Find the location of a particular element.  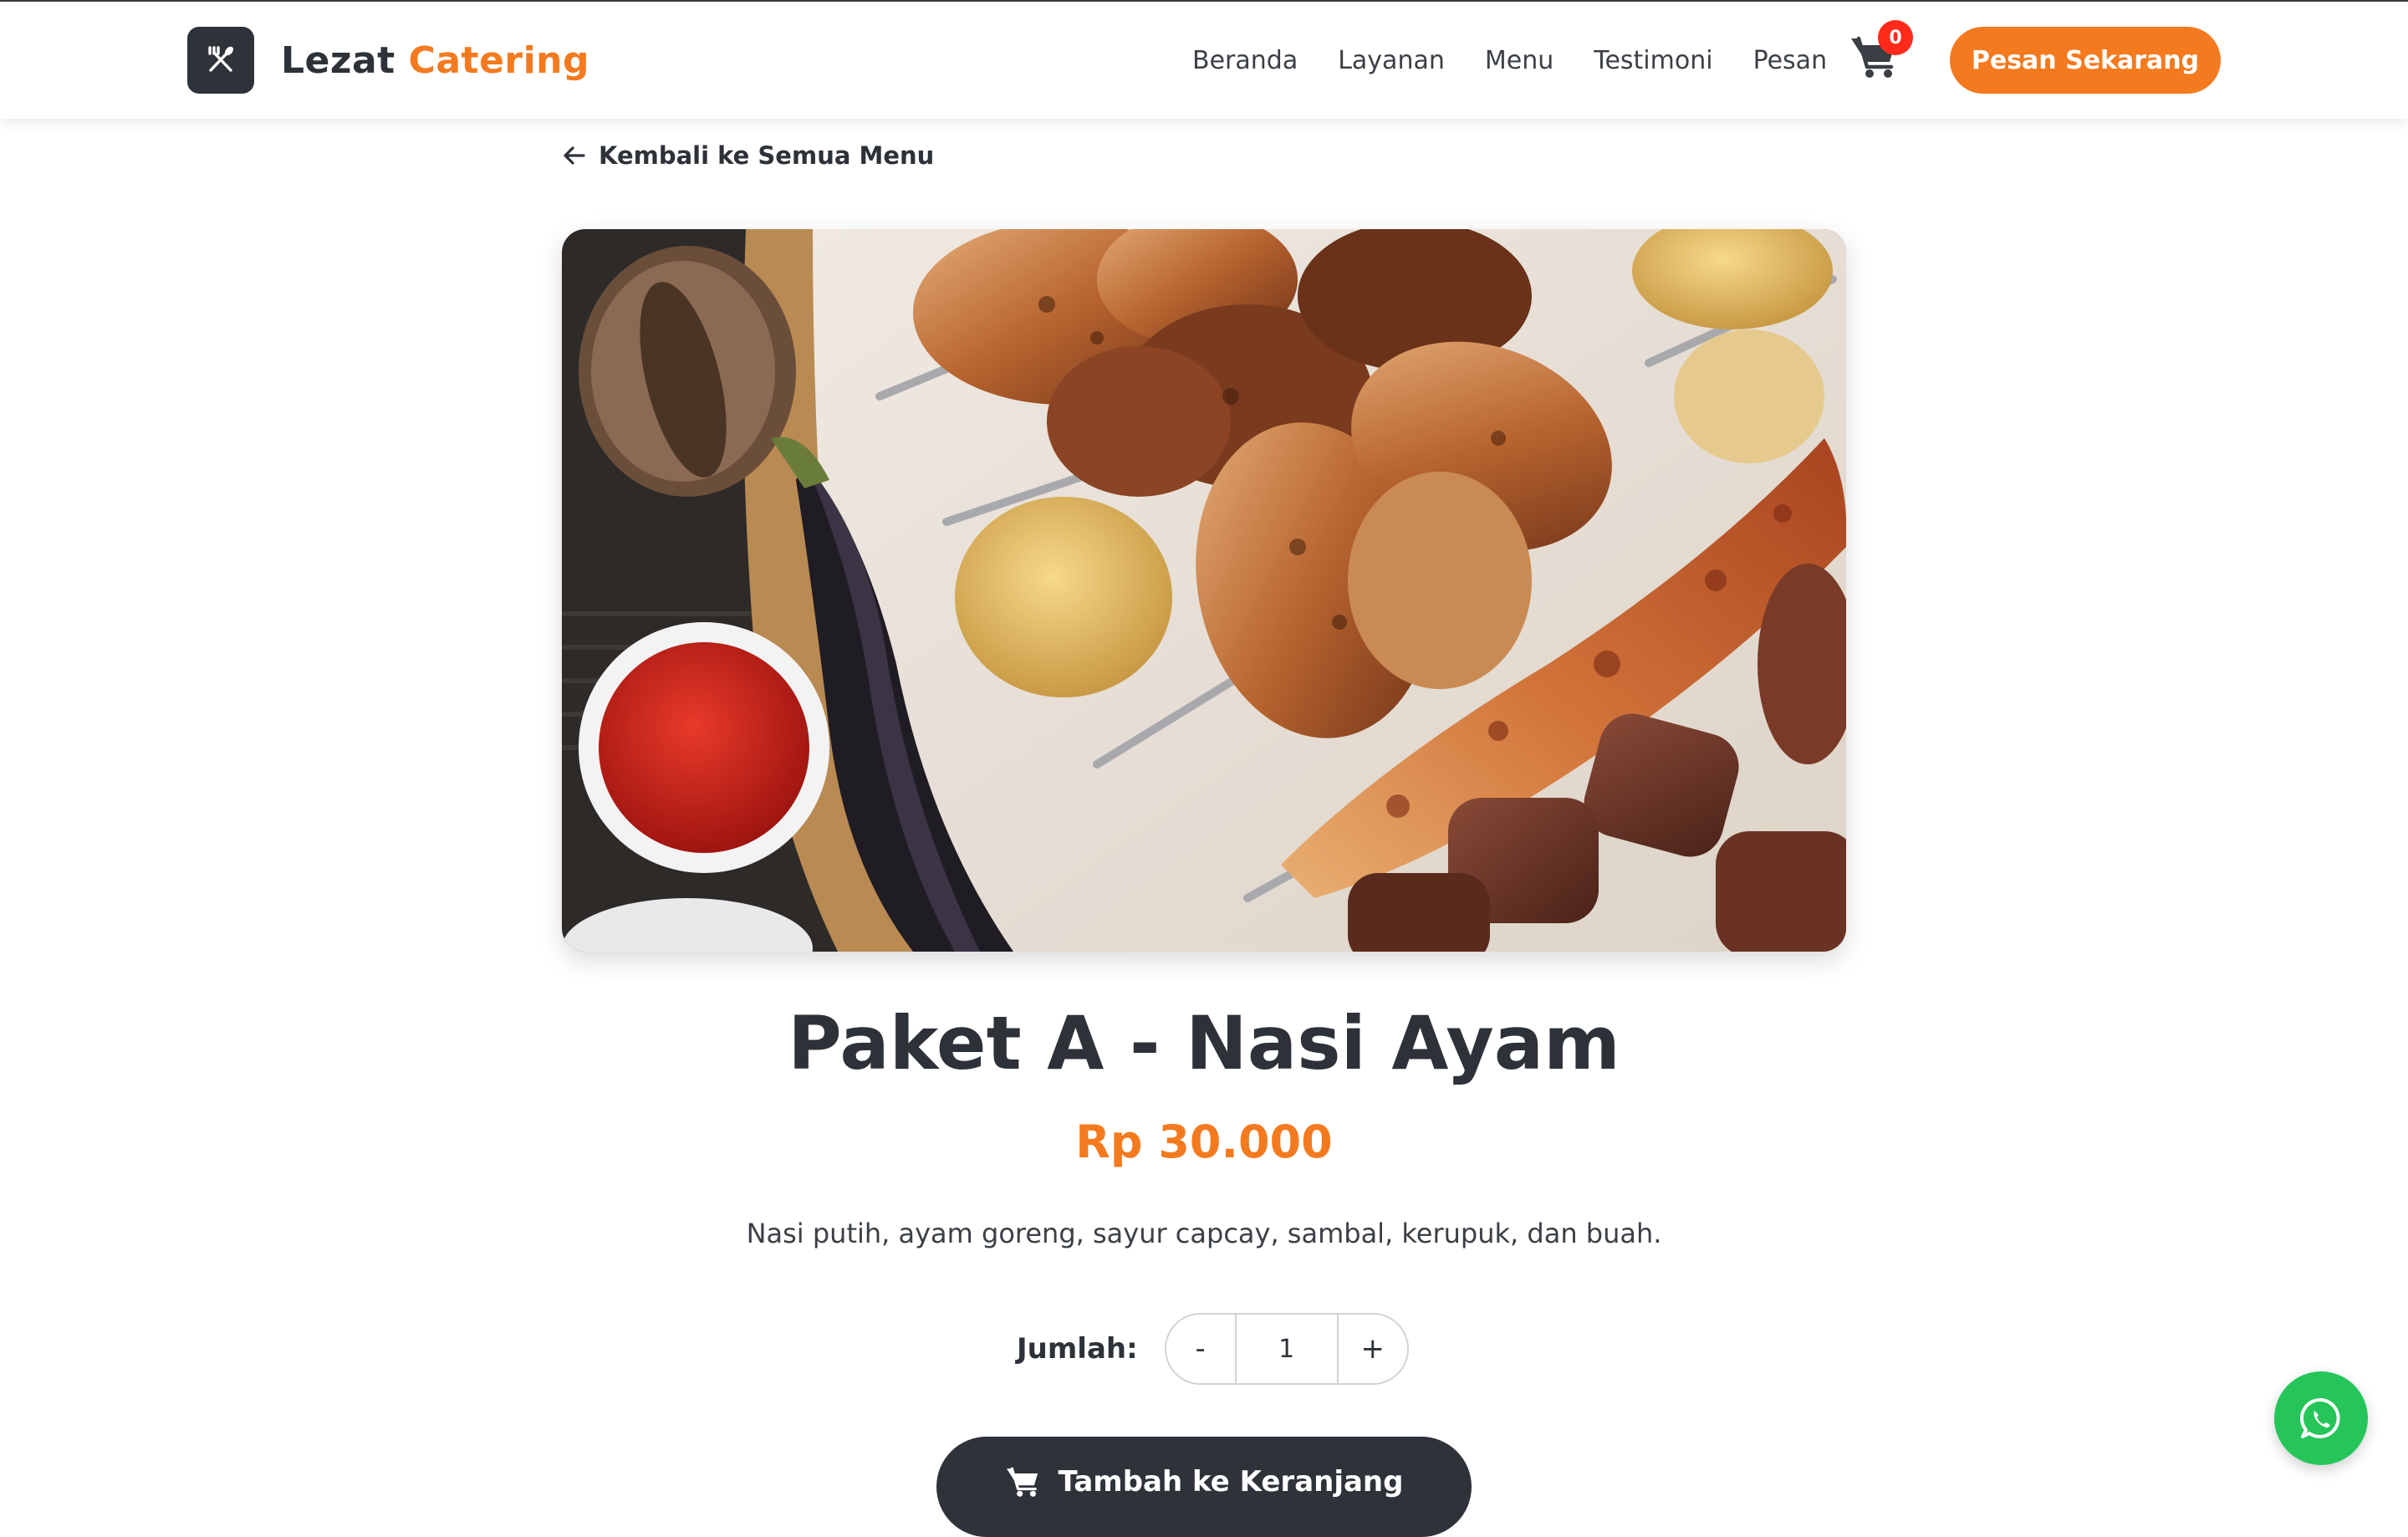

order-now-button: Pesan Sekarang is located at coordinates (2085, 60).